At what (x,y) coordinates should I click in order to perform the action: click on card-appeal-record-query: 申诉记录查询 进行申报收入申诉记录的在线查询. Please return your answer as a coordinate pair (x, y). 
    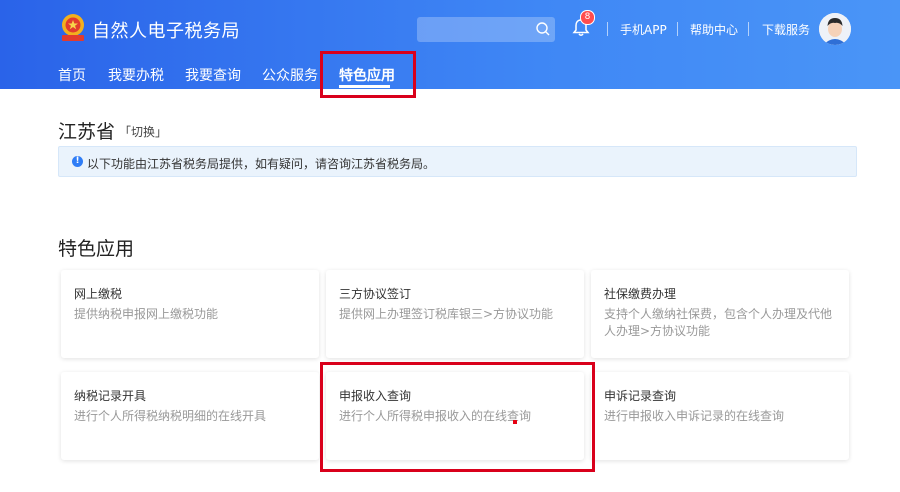
    Looking at the image, I should click on (720, 416).